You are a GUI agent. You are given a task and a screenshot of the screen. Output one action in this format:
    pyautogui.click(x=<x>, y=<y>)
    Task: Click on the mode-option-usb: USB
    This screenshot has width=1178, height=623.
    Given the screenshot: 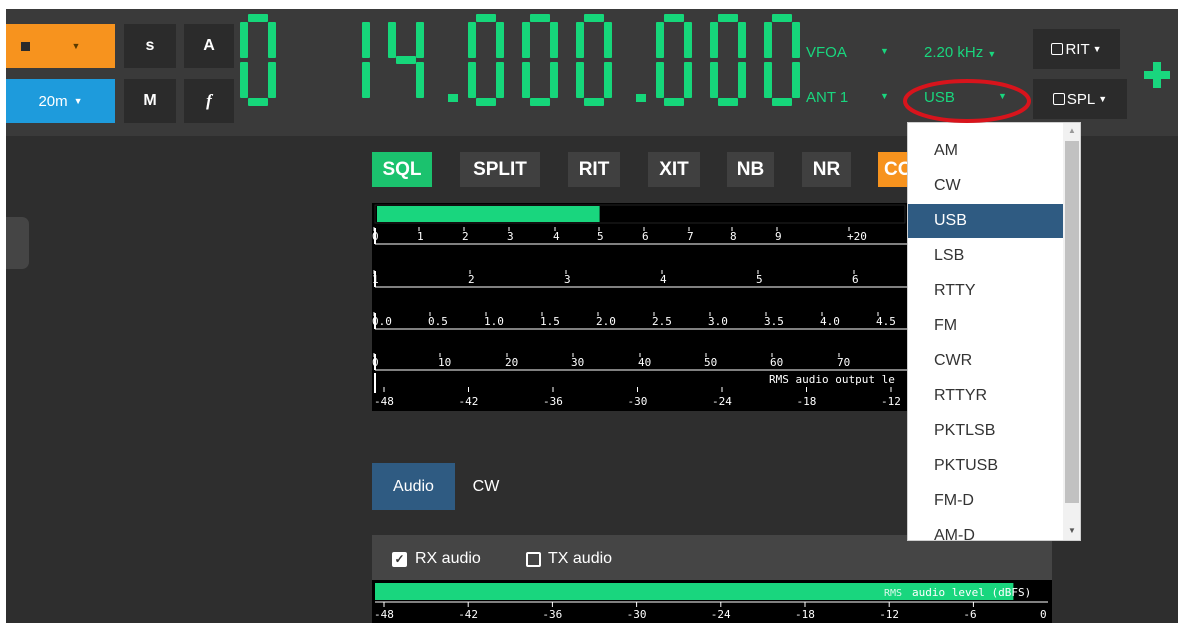 What is the action you would take?
    pyautogui.click(x=985, y=221)
    